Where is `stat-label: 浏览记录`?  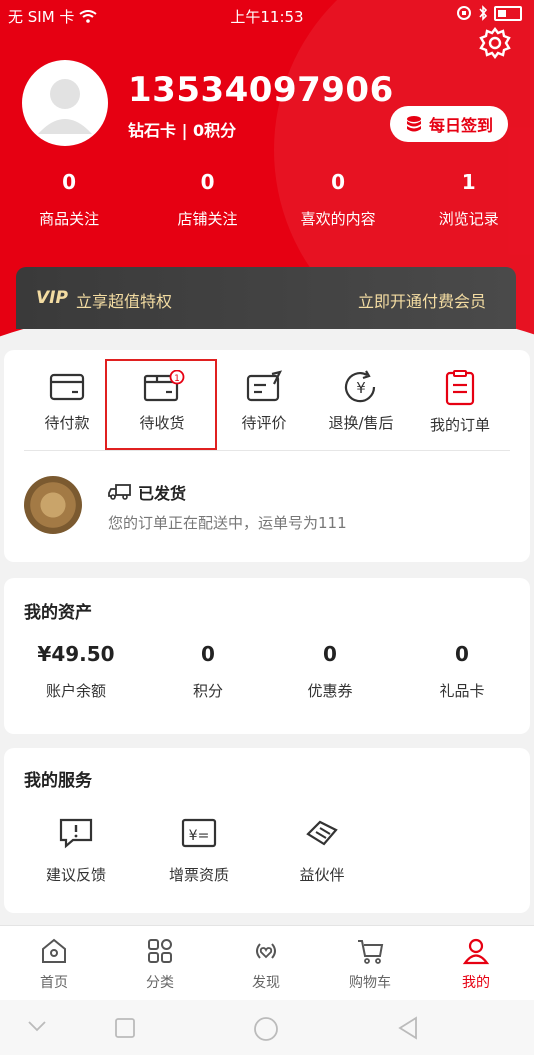
stat-label: 浏览记录 is located at coordinates (468, 219).